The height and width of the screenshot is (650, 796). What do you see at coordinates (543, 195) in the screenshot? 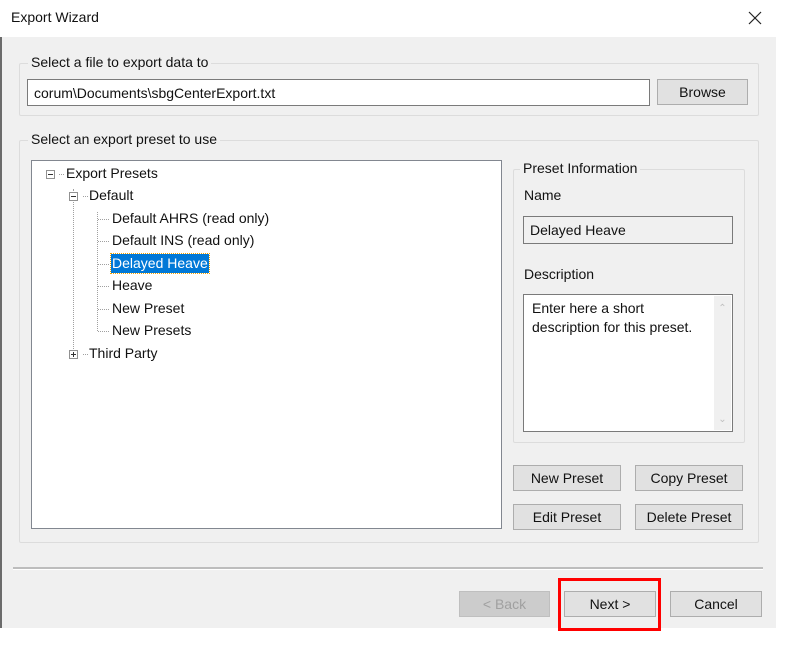
I see `name-label: Name` at bounding box center [543, 195].